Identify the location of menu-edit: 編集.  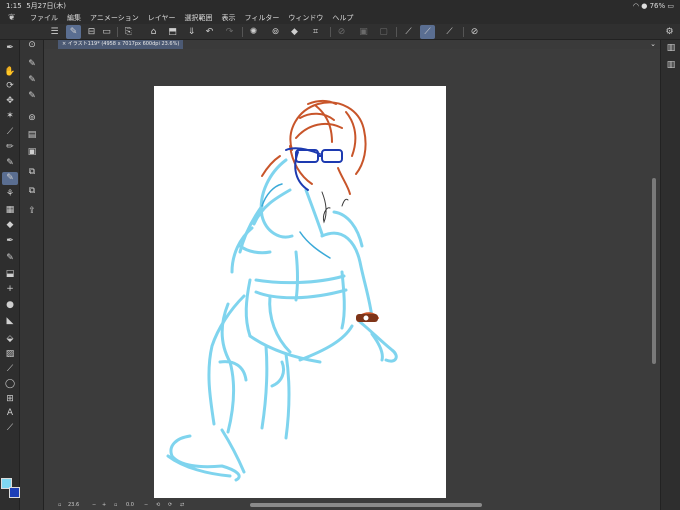
(74, 18).